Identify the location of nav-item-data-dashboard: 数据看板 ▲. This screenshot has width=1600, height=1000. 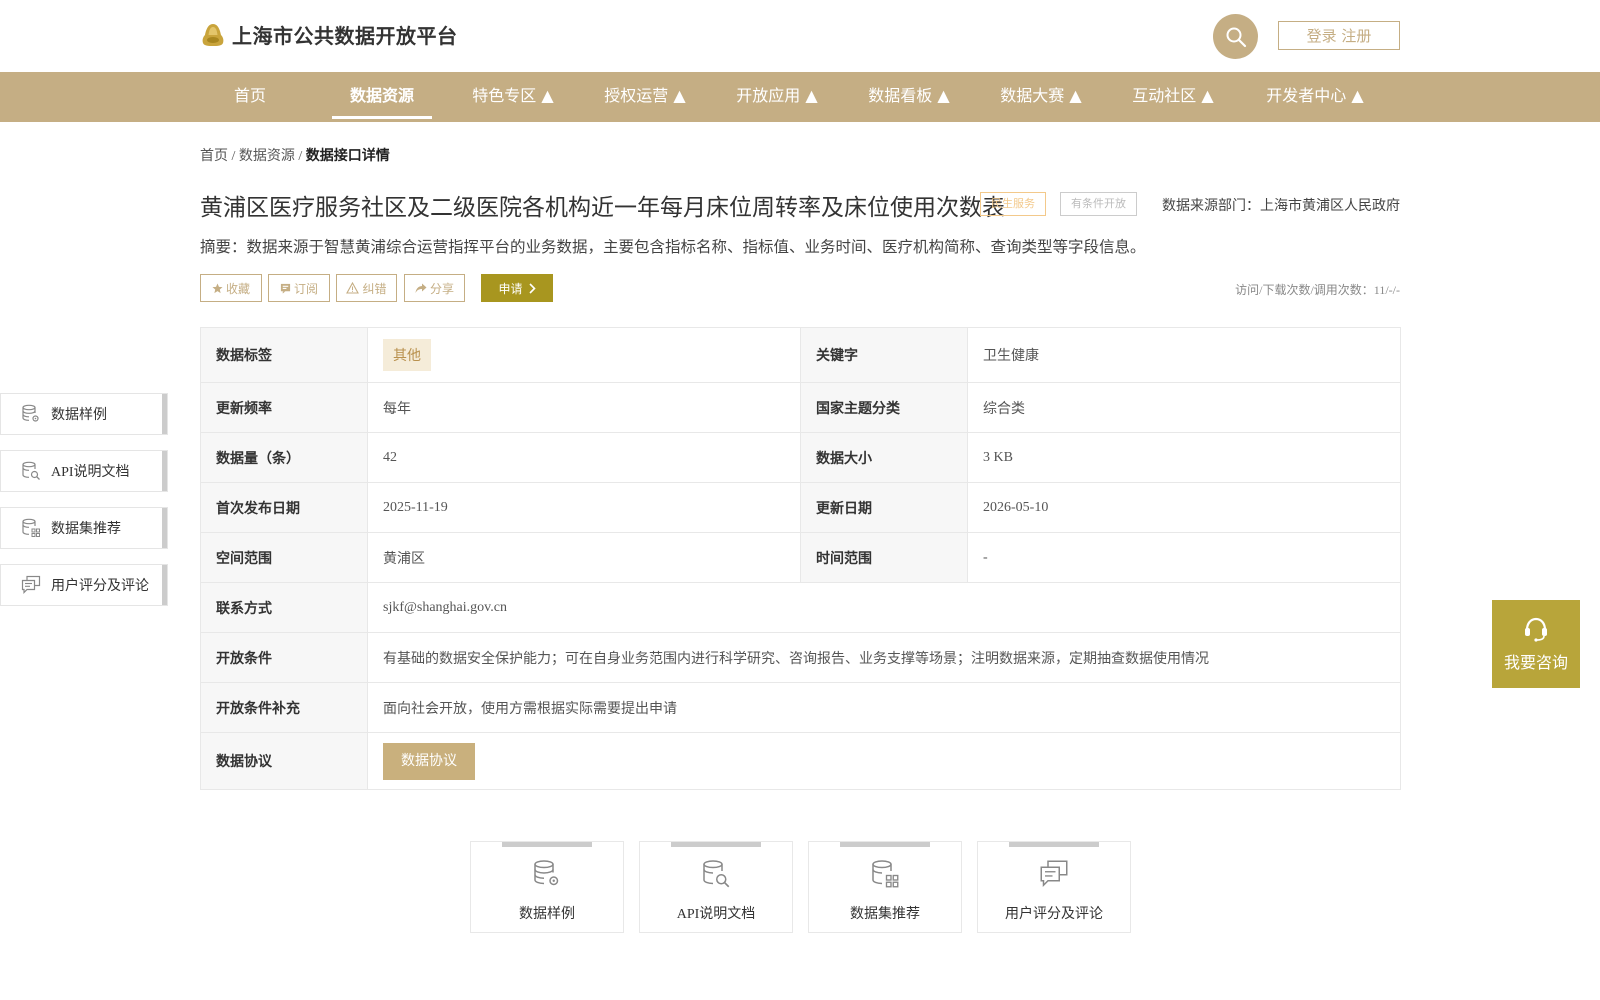
(909, 97).